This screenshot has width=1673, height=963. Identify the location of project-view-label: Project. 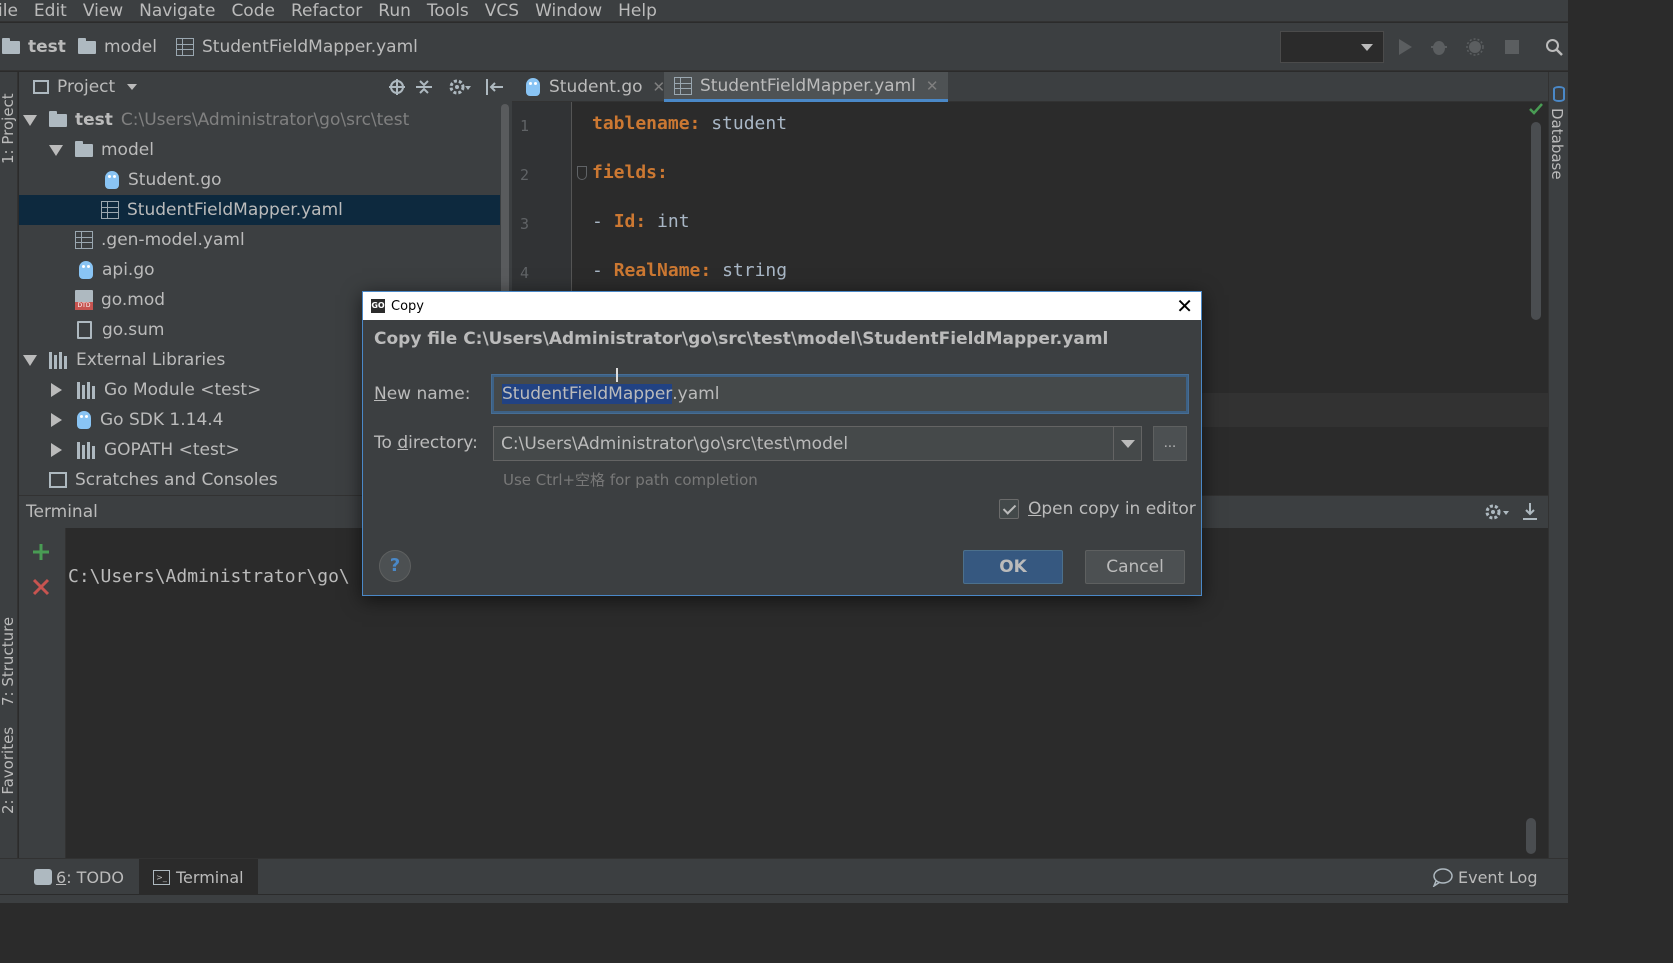
(86, 87).